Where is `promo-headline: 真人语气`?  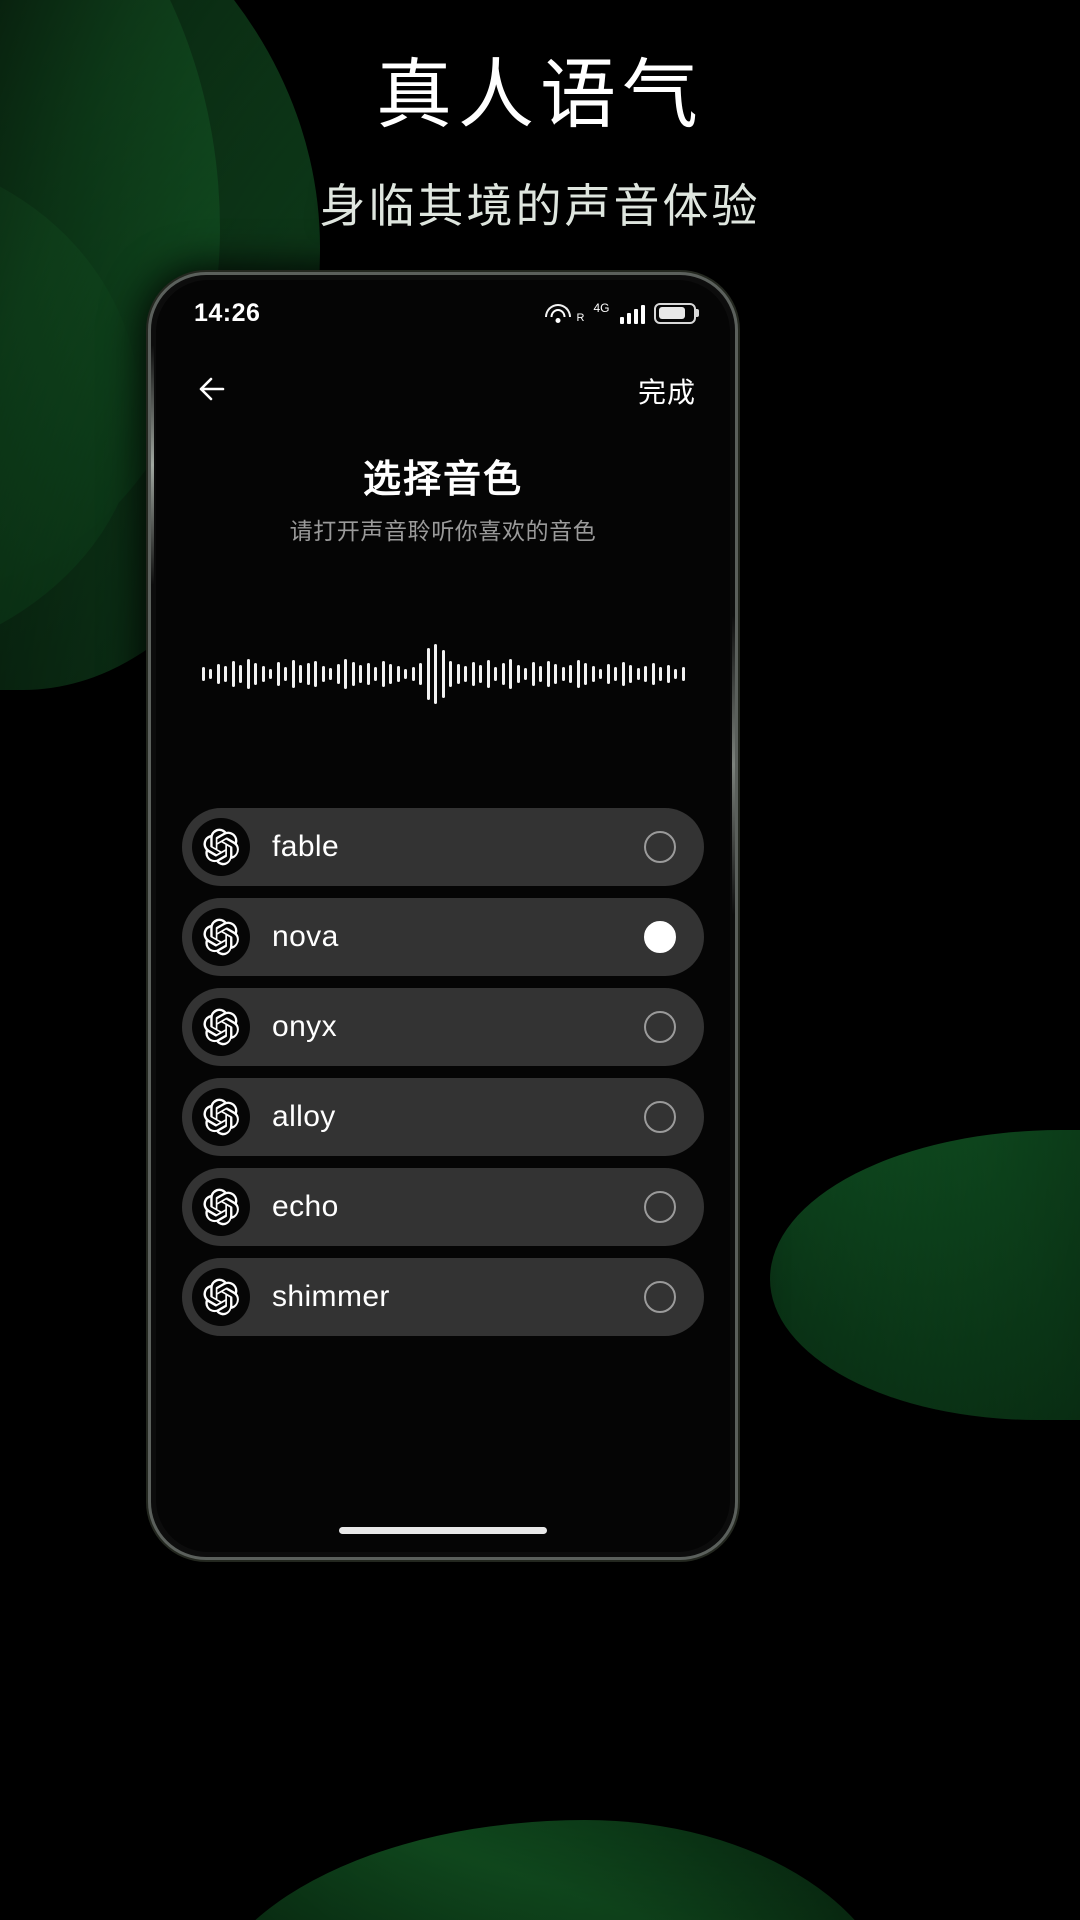 promo-headline: 真人语气 is located at coordinates (540, 95).